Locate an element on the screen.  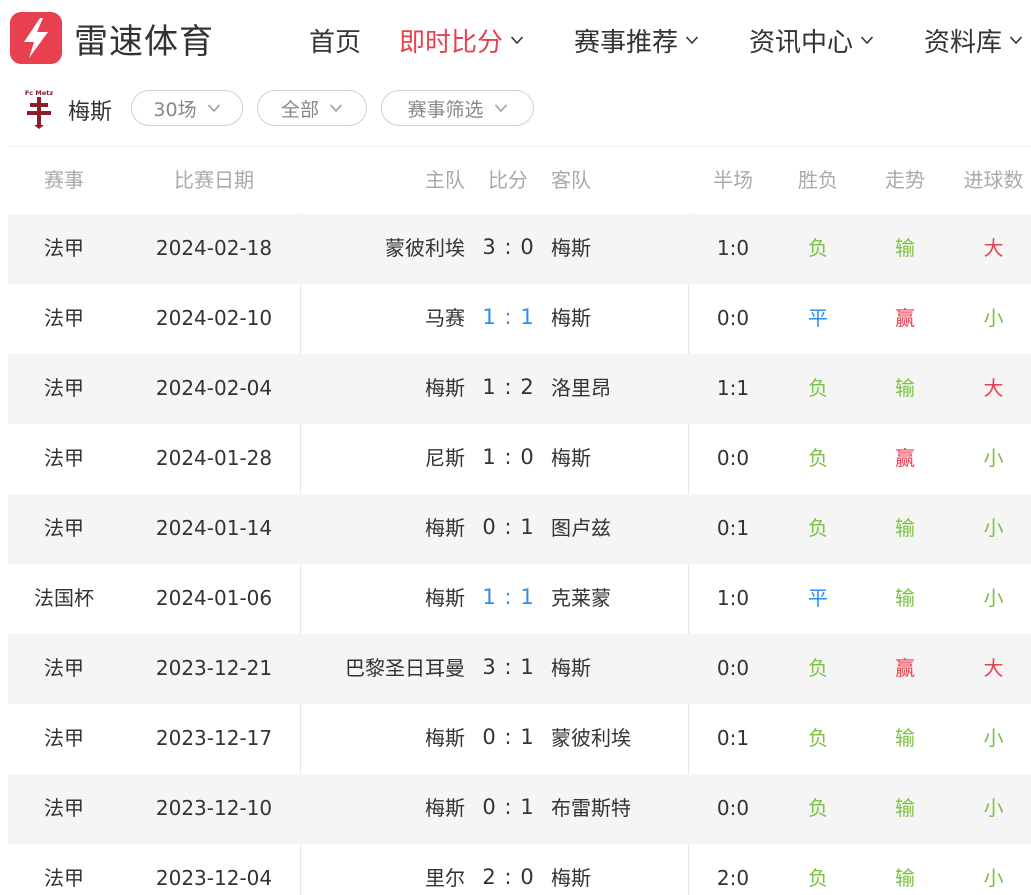
table-row: 法甲 2023-12-21 巴黎圣日耳曼 3:1 梅斯 0:0 负 赢 大 is located at coordinates (519, 669).